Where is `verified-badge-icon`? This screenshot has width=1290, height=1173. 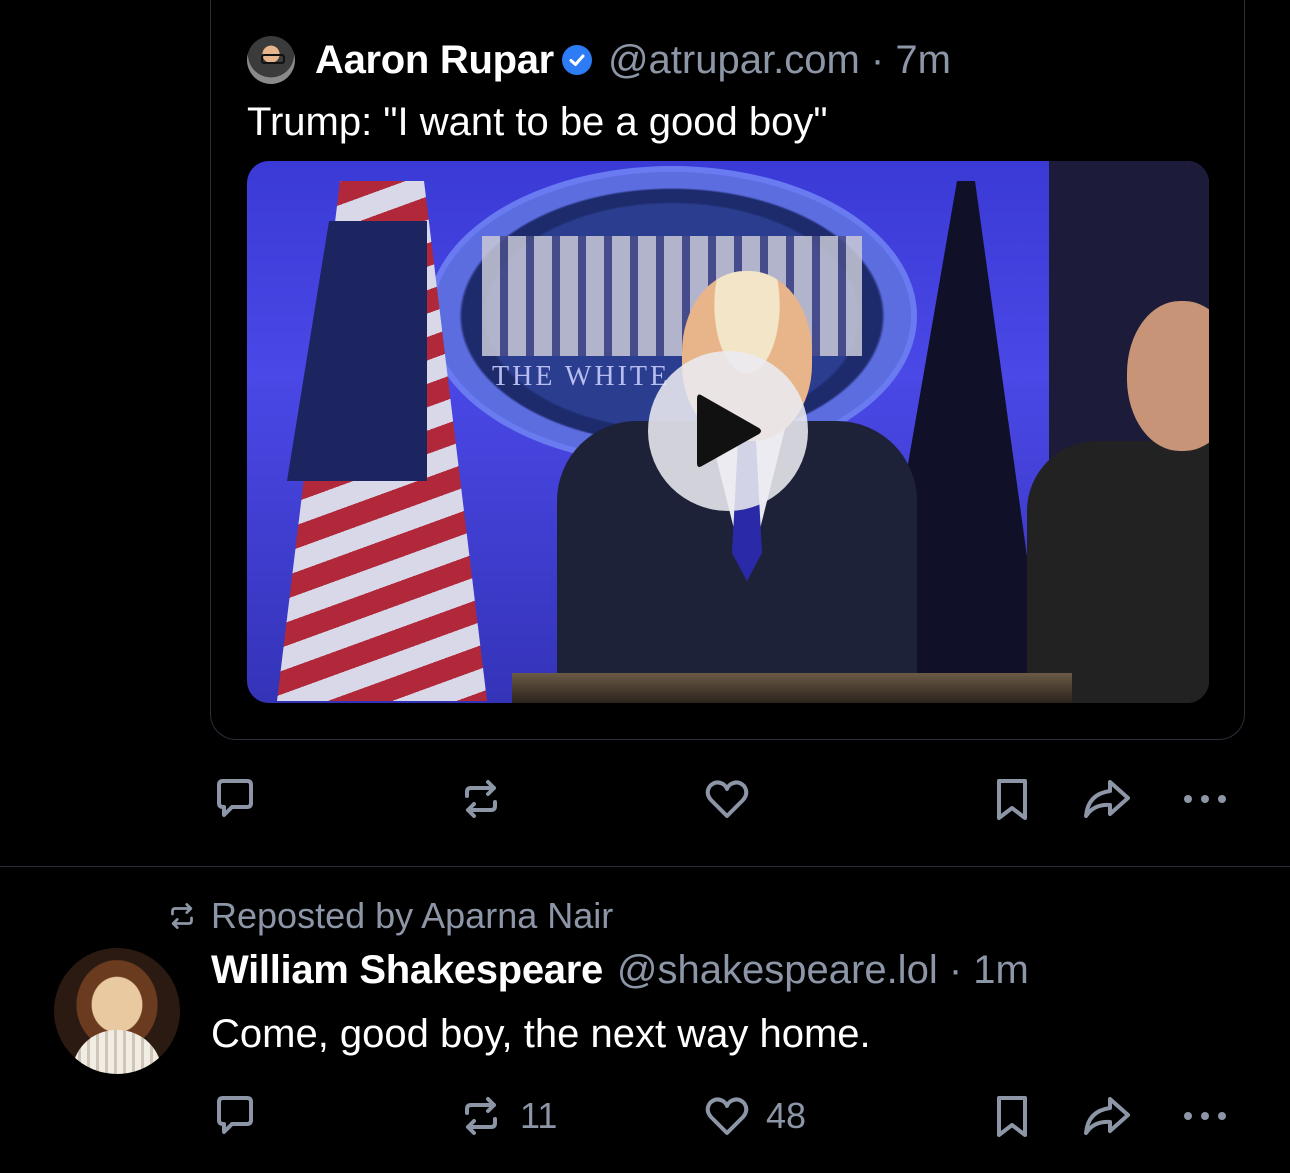 verified-badge-icon is located at coordinates (576, 60).